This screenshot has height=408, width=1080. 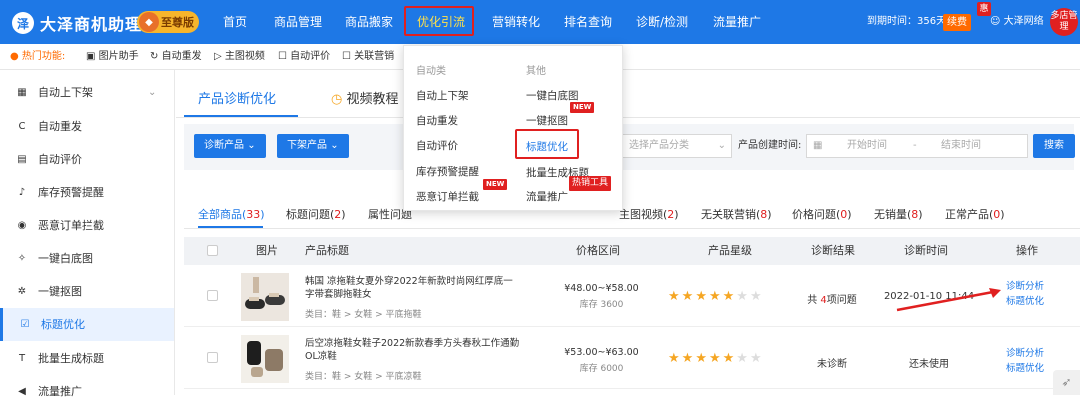 I want to click on dropdown-group-auto: 自动类, so click(x=431, y=71).